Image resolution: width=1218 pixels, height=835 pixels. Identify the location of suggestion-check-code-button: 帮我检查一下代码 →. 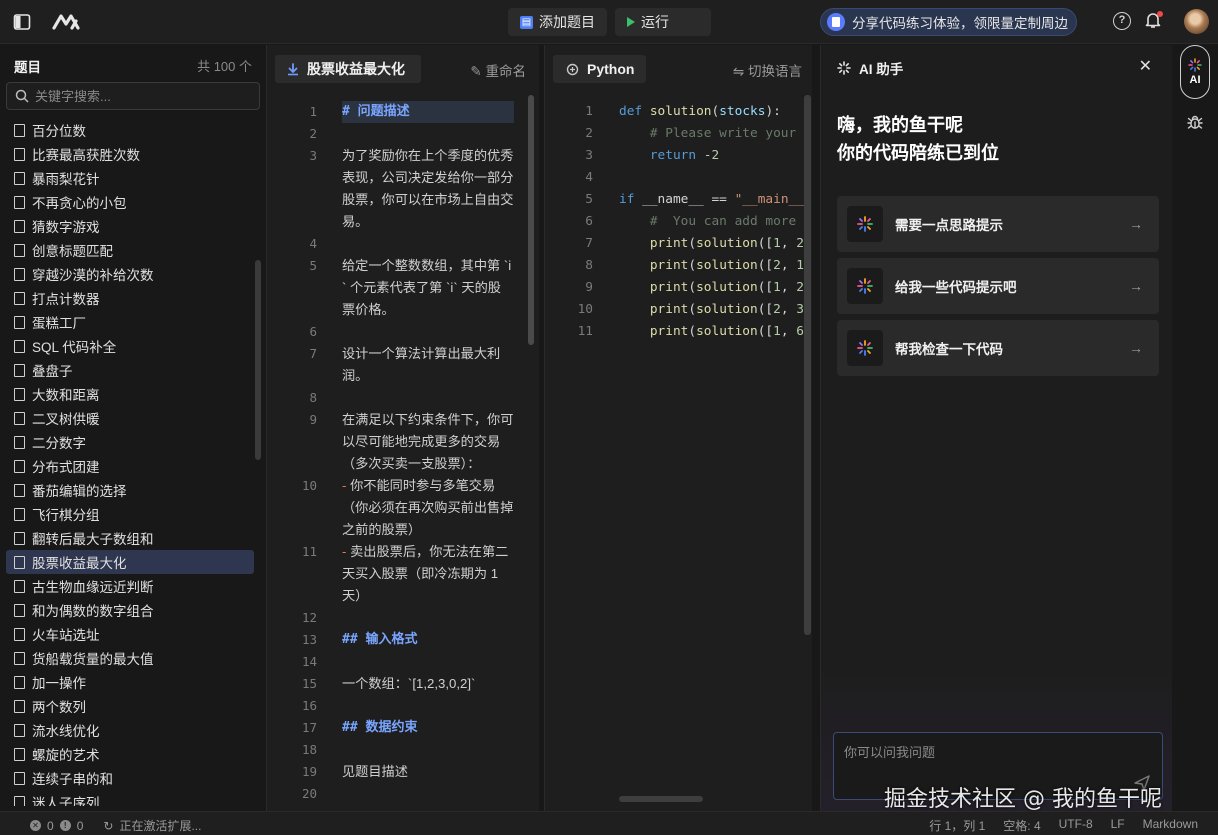
(998, 348).